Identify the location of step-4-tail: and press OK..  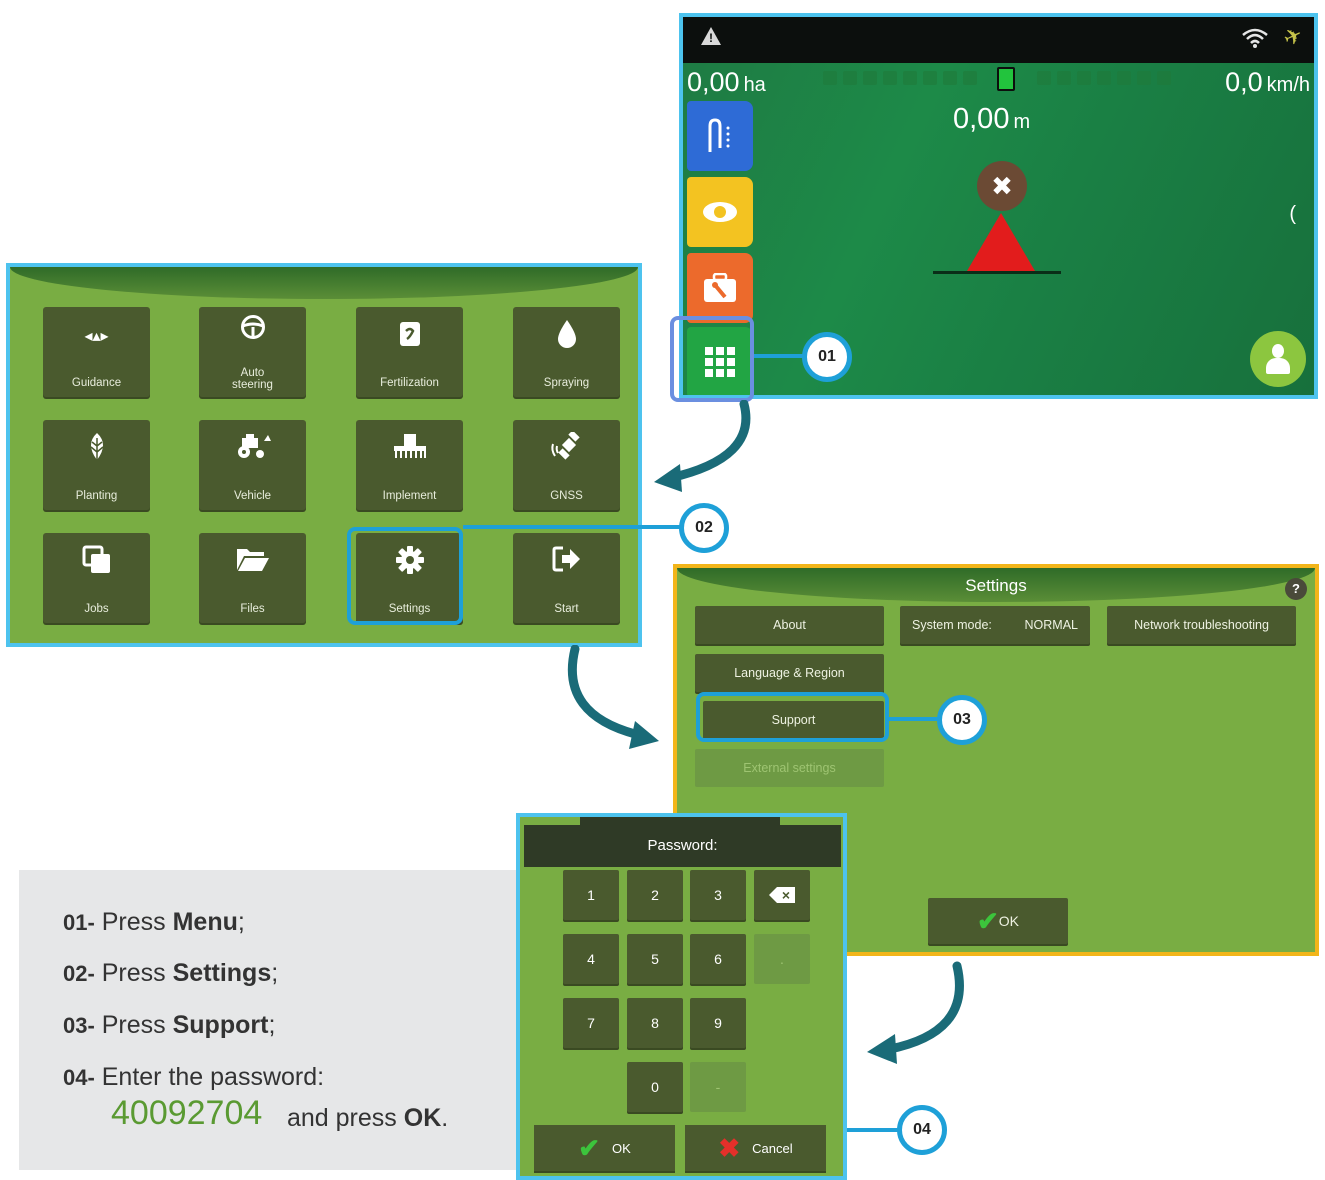
(368, 1118).